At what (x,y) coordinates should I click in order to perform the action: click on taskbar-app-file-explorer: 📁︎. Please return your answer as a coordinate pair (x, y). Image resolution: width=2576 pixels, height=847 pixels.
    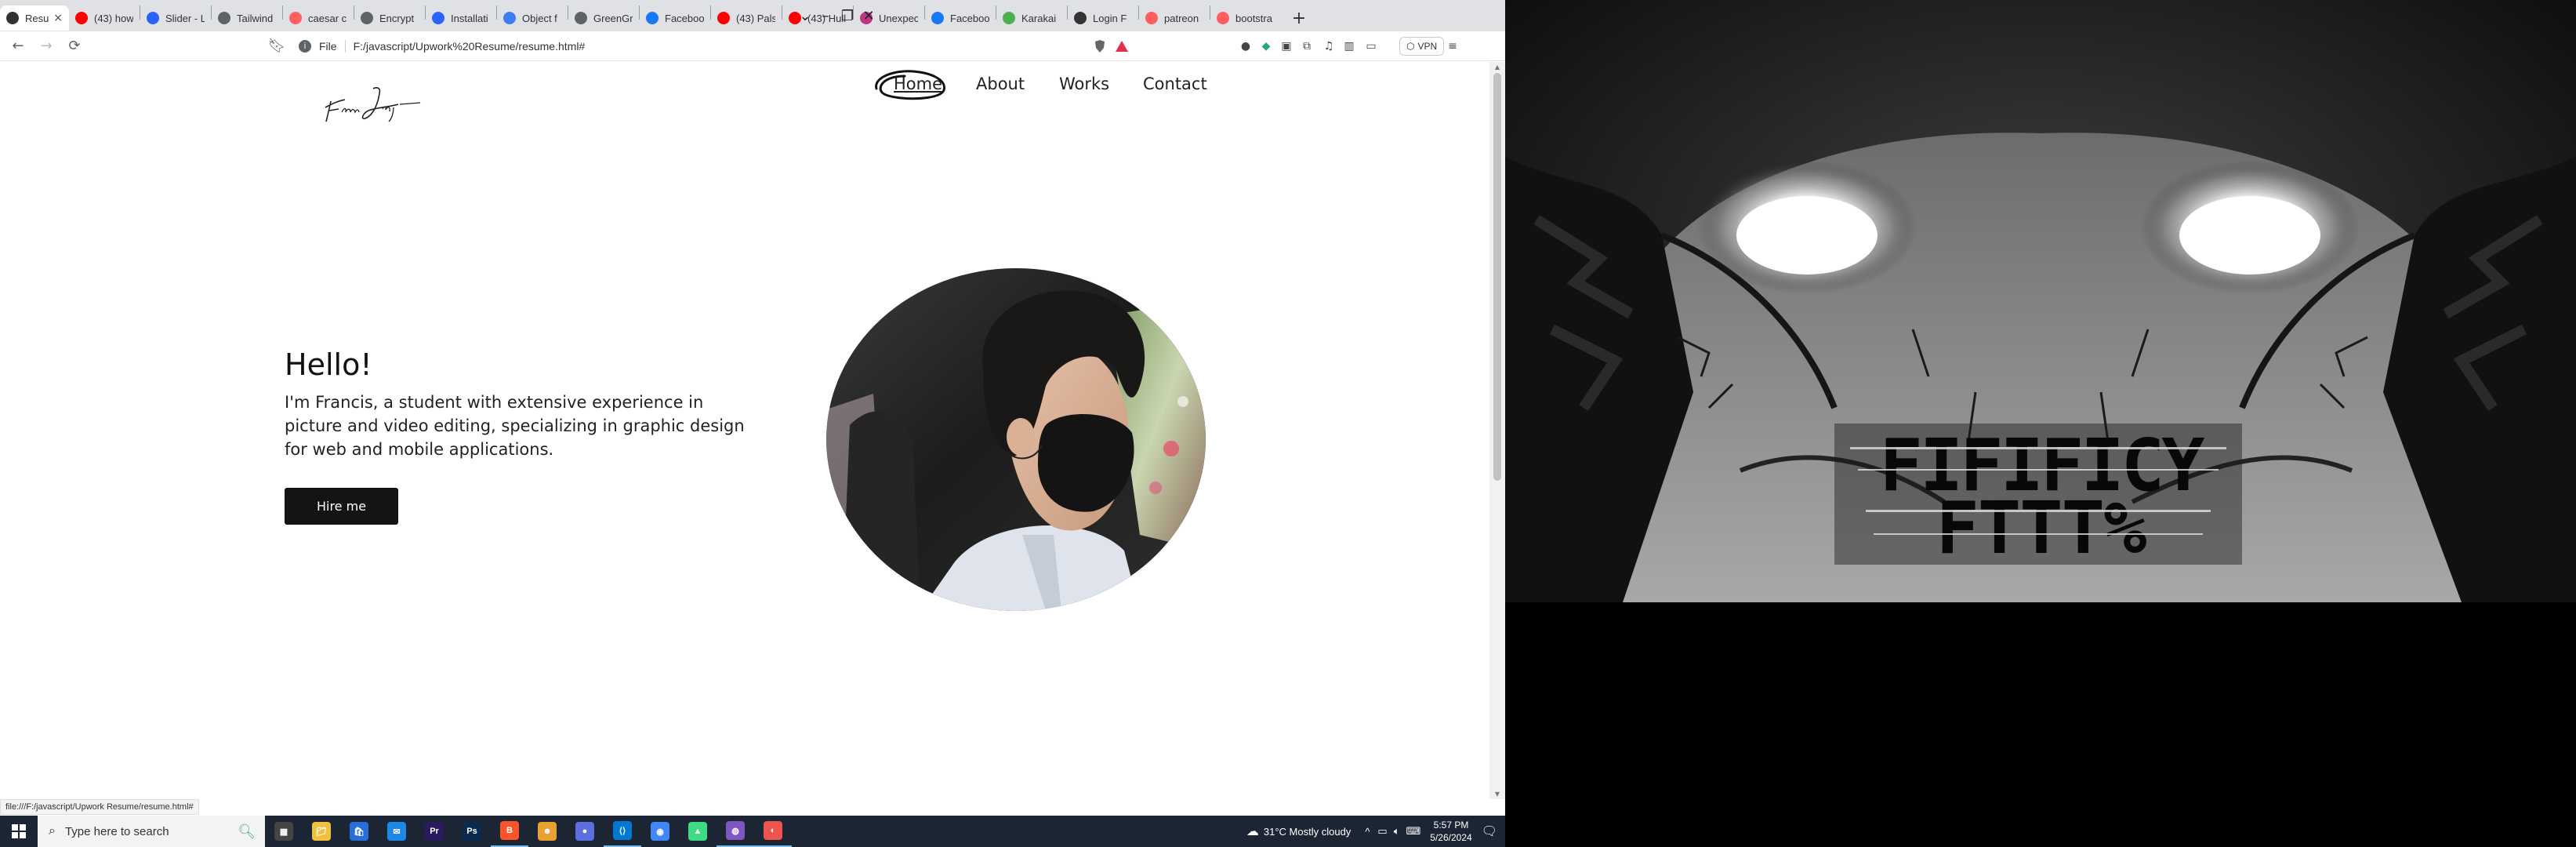
    Looking at the image, I should click on (322, 831).